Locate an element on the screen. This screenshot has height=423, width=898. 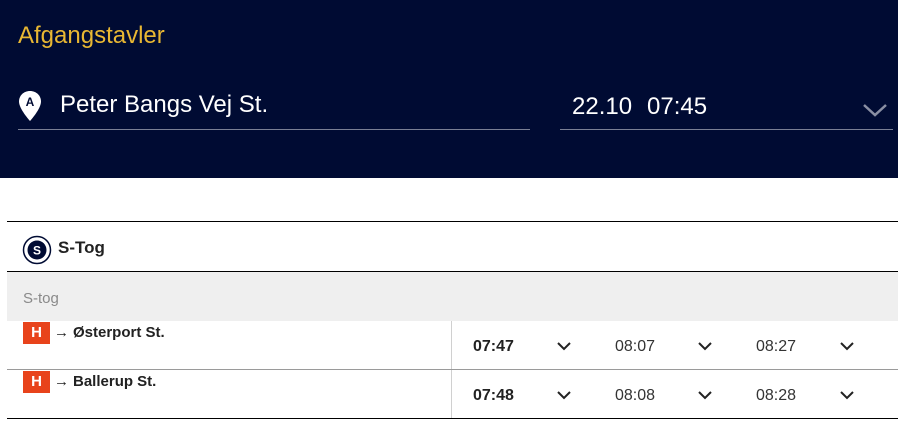
departure-row: H → Østerport St. 07:47 08:07 08:27 is located at coordinates (452, 345).